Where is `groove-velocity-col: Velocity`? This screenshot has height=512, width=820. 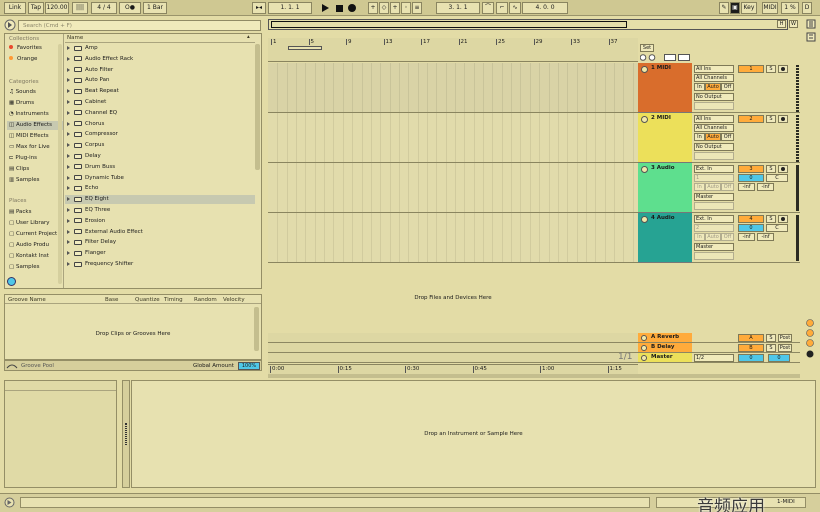 groove-velocity-col: Velocity is located at coordinates (234, 300).